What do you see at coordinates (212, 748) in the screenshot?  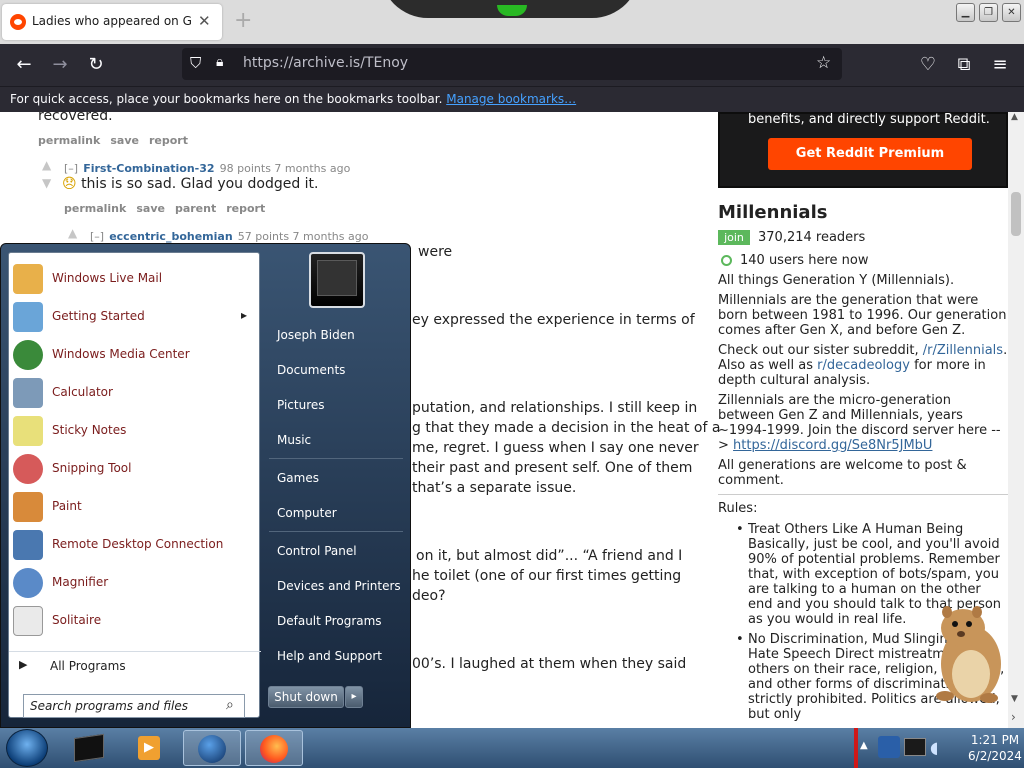 I see `globe-icon` at bounding box center [212, 748].